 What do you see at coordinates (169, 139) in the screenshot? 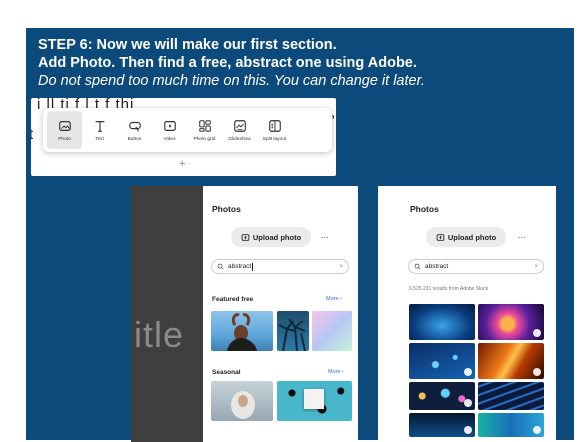
I see `toolbar-label: Video` at bounding box center [169, 139].